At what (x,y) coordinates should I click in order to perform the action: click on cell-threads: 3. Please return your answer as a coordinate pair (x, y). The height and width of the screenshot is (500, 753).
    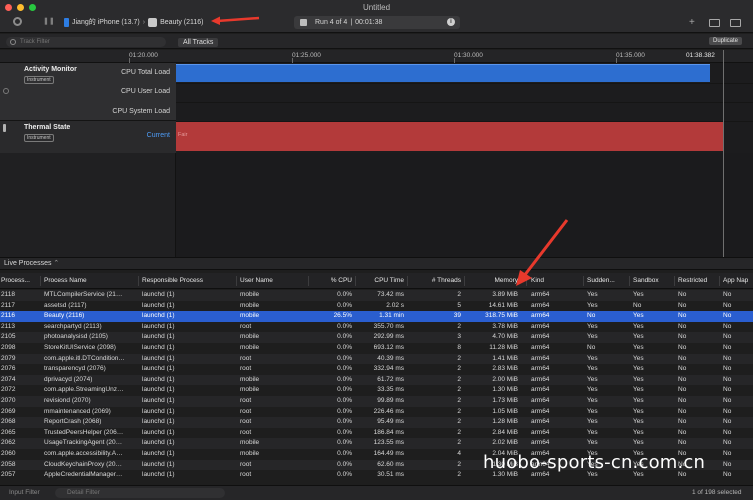
    Looking at the image, I should click on (459, 337).